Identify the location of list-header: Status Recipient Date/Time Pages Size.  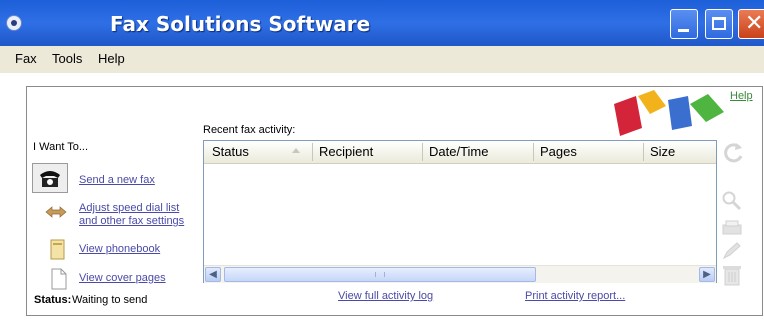
(460, 152).